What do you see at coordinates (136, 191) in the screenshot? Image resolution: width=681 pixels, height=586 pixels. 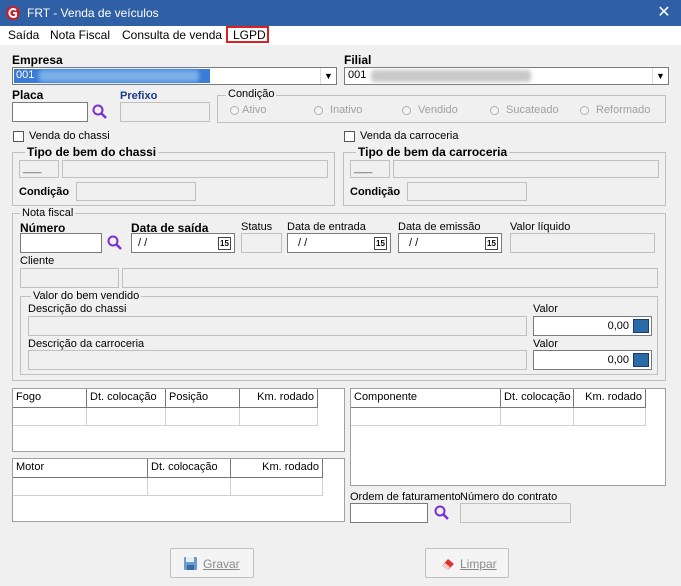 I see `tipo-chassi-condicao-field` at bounding box center [136, 191].